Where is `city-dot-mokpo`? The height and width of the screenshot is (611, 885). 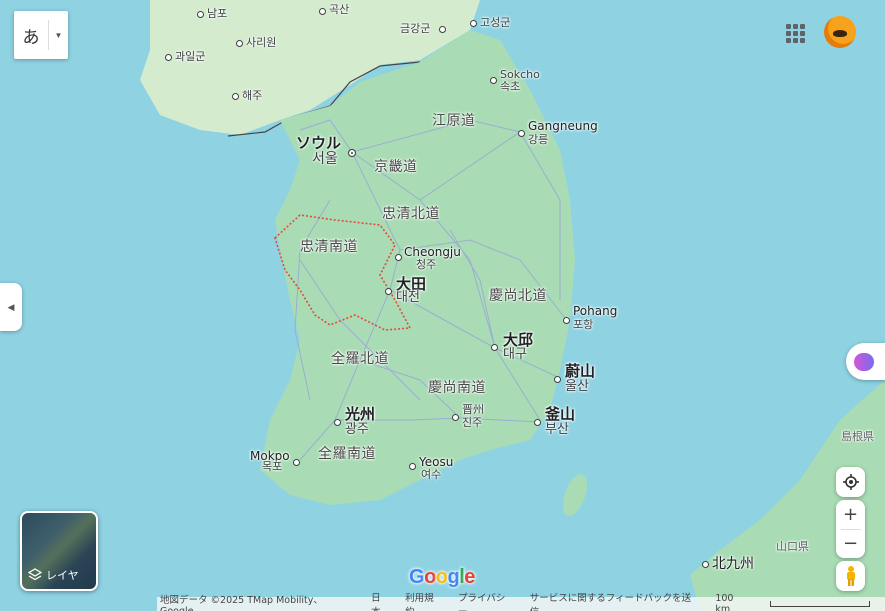
city-dot-mokpo is located at coordinates (296, 462).